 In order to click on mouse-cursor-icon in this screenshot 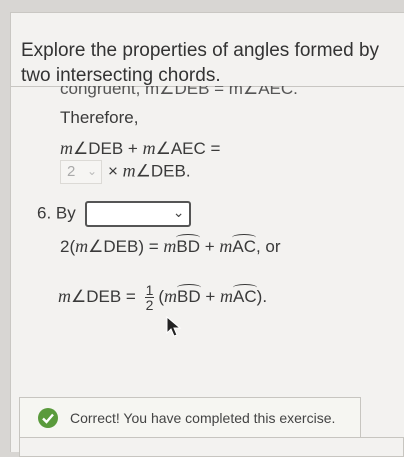, I will do `click(174, 326)`.